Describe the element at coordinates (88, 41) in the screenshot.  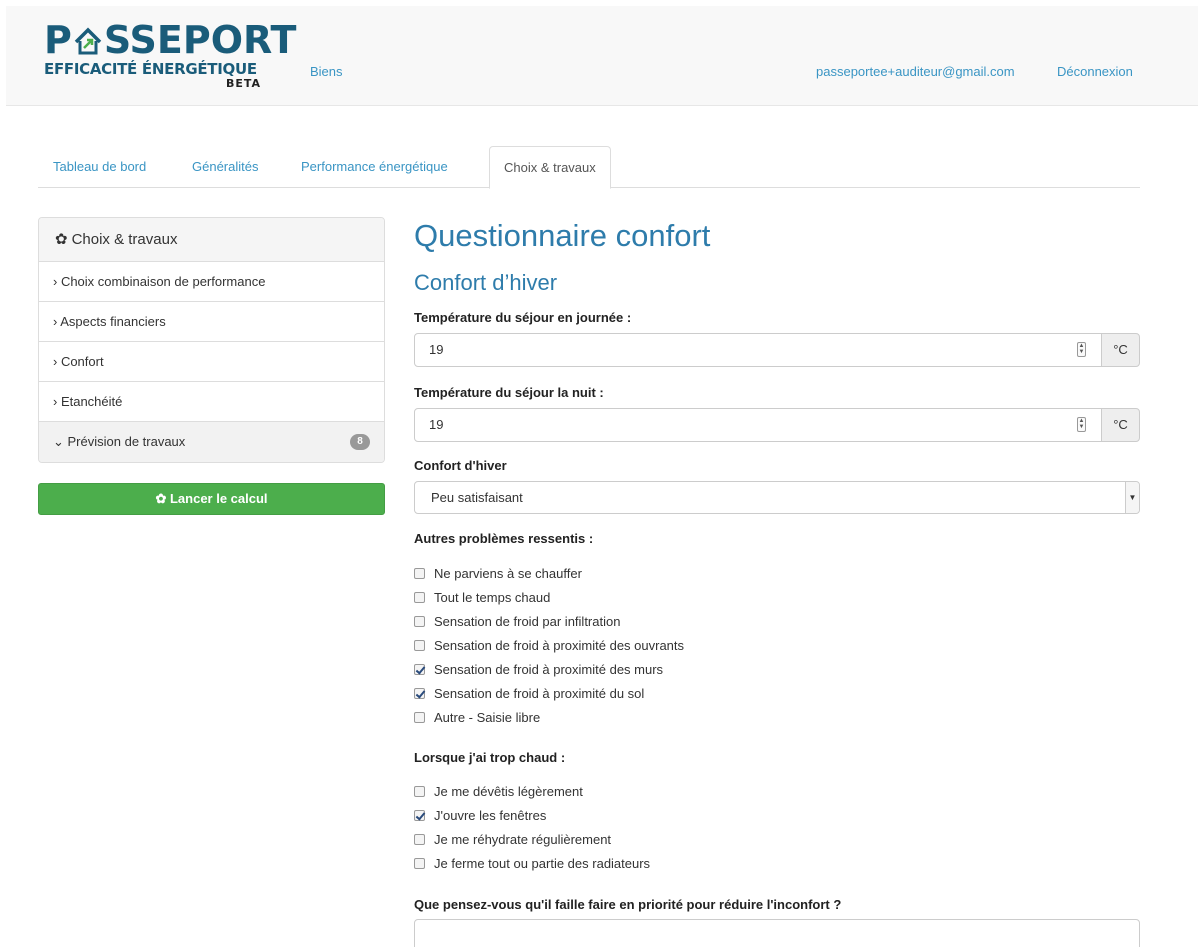
I see `house-logo-icon` at that location.